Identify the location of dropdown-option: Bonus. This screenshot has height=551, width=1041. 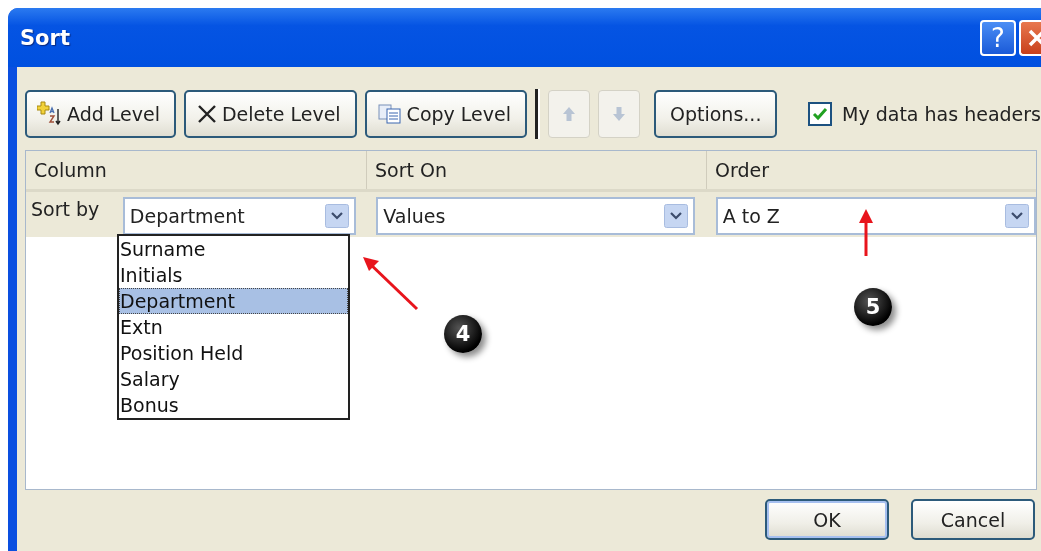
(233, 405).